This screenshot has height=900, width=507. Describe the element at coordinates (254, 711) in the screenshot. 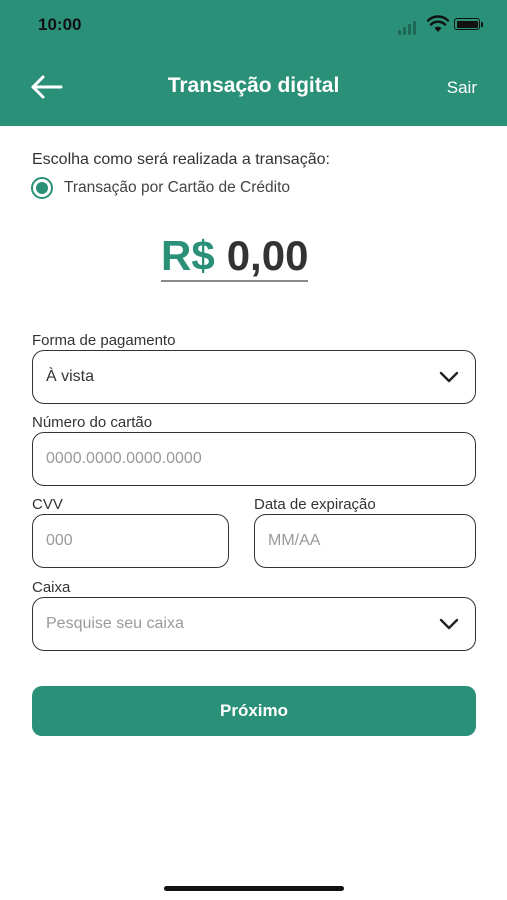

I see `next-button: Próximo` at that location.